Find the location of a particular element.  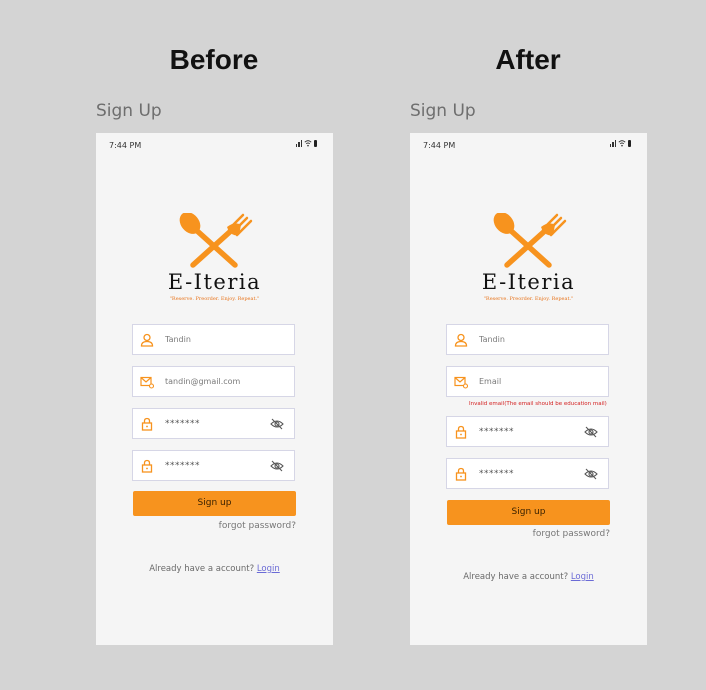

email-value: tandin@gmail.com is located at coordinates (203, 381).